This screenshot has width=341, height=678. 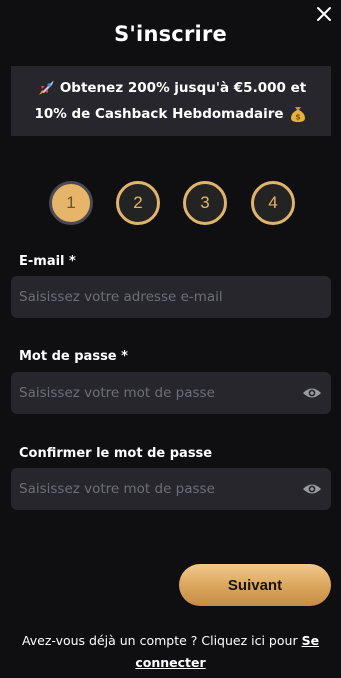 I want to click on password-label: Mot de passe *, so click(x=73, y=356).